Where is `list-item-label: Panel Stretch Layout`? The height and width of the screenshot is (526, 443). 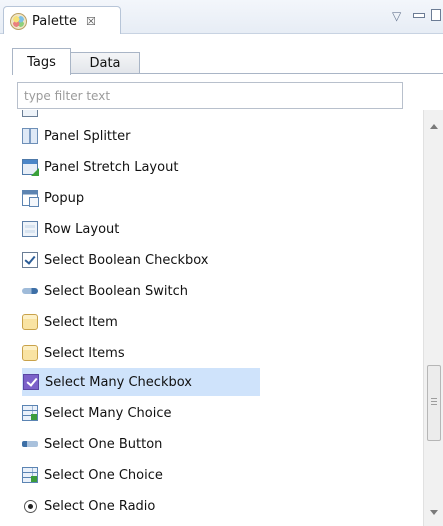 list-item-label: Panel Stretch Layout is located at coordinates (111, 167).